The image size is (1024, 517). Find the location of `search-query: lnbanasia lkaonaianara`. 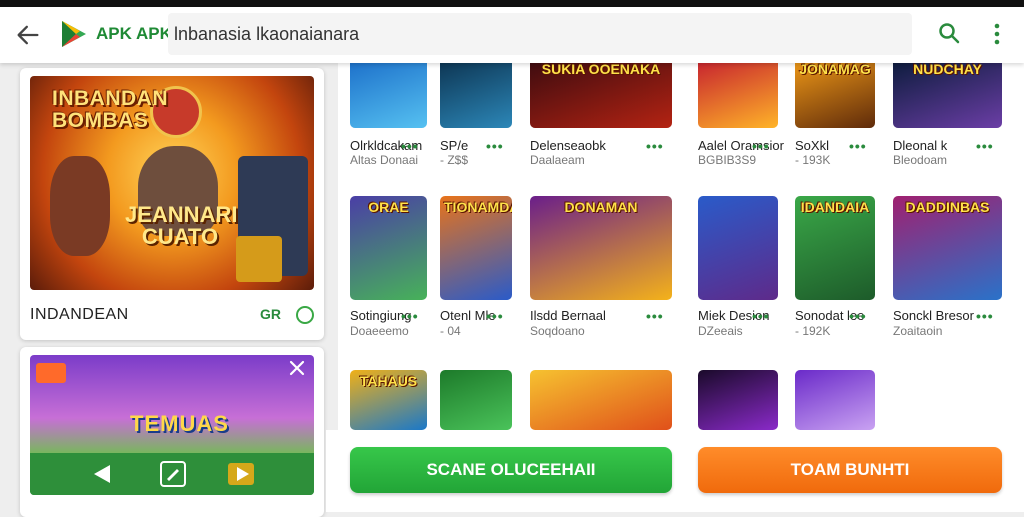

search-query: lnbanasia lkaonaianara is located at coordinates (267, 34).